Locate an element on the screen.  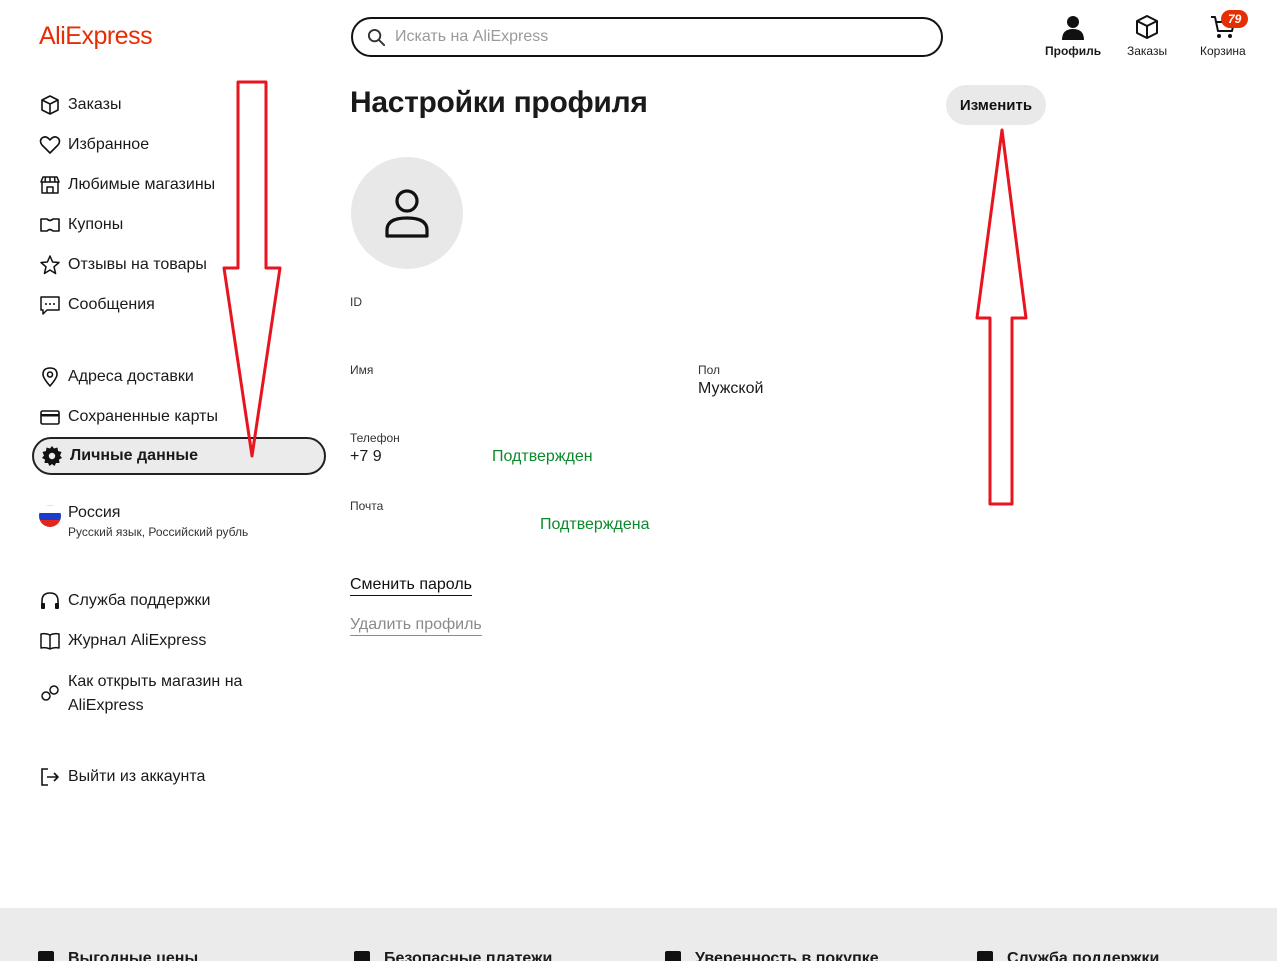
lock-icon is located at coordinates (362, 956).